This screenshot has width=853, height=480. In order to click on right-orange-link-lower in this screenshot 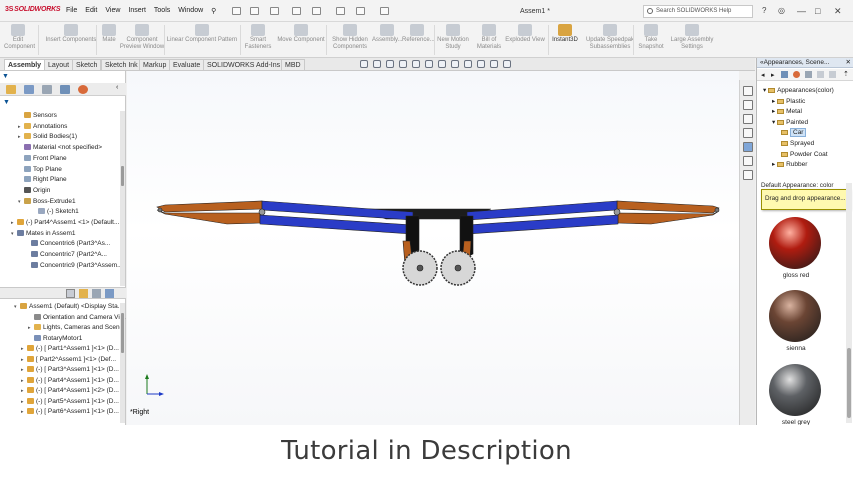, I will do `click(668, 217)`.